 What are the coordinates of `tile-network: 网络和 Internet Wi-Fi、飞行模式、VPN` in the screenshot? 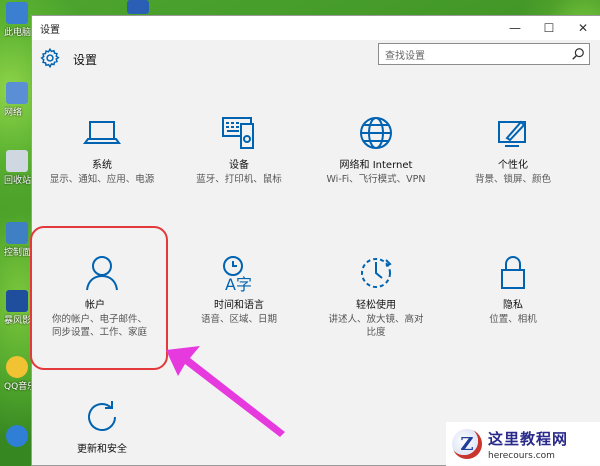 It's located at (376, 150).